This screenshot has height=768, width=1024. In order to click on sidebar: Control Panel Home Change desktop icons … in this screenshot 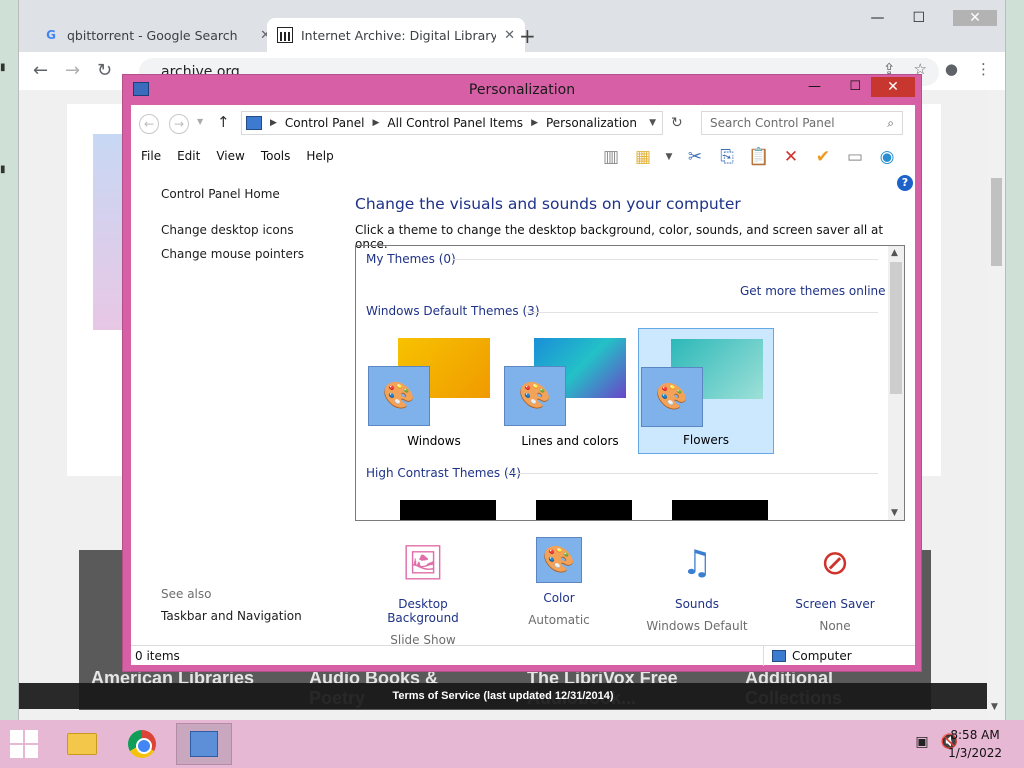, I will do `click(232, 229)`.